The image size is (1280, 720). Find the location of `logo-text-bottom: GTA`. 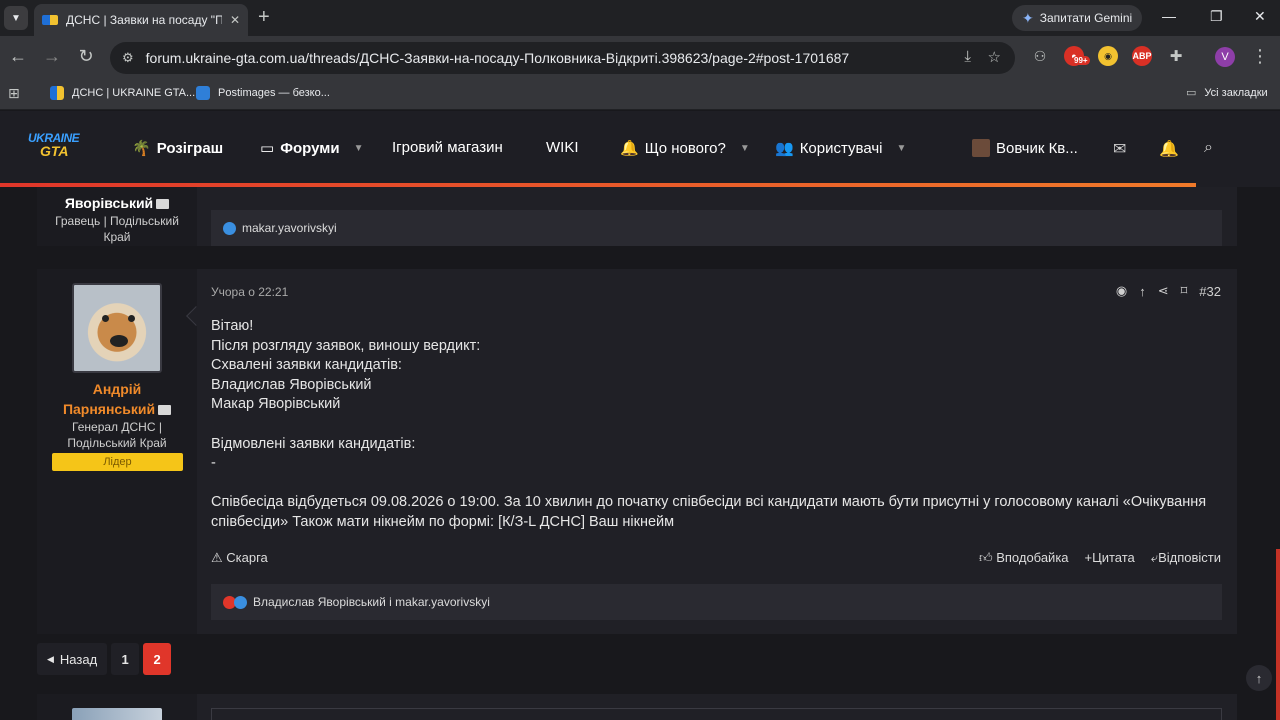

logo-text-bottom: GTA is located at coordinates (54, 151).